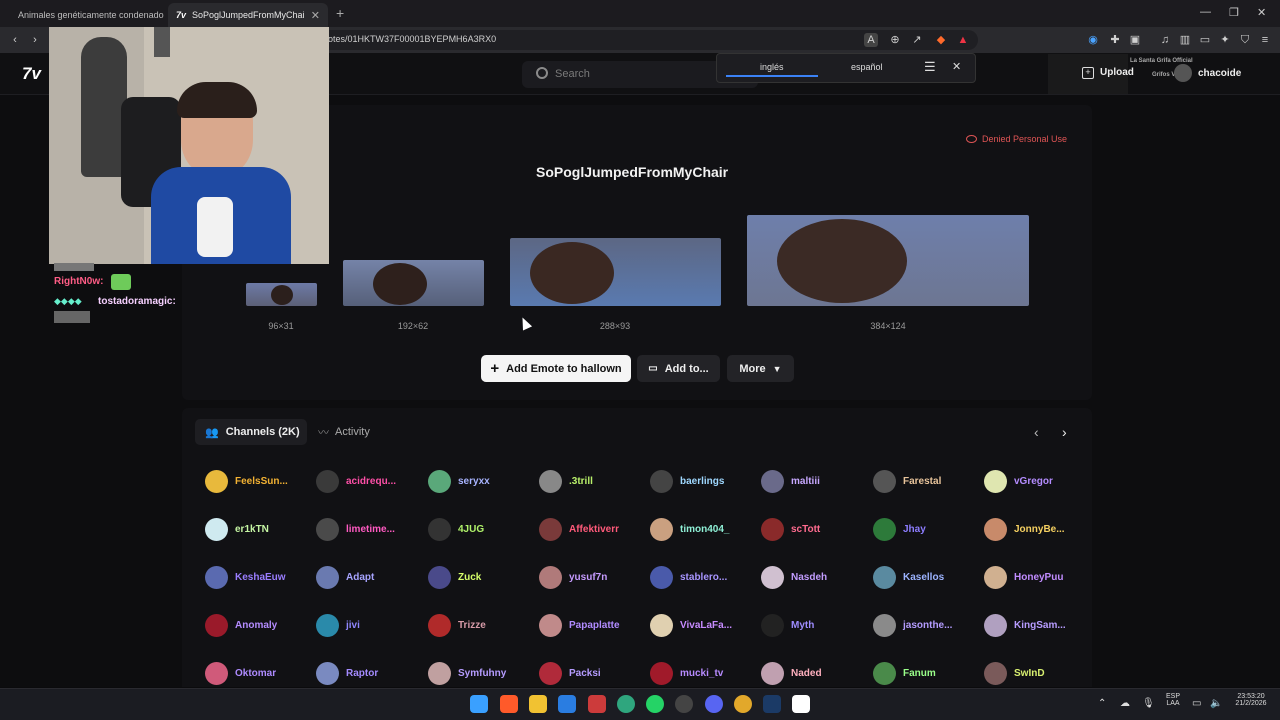 This screenshot has width=1280, height=720. What do you see at coordinates (556, 368) in the screenshot?
I see `add-emote-button: + Add Emote to hallown` at bounding box center [556, 368].